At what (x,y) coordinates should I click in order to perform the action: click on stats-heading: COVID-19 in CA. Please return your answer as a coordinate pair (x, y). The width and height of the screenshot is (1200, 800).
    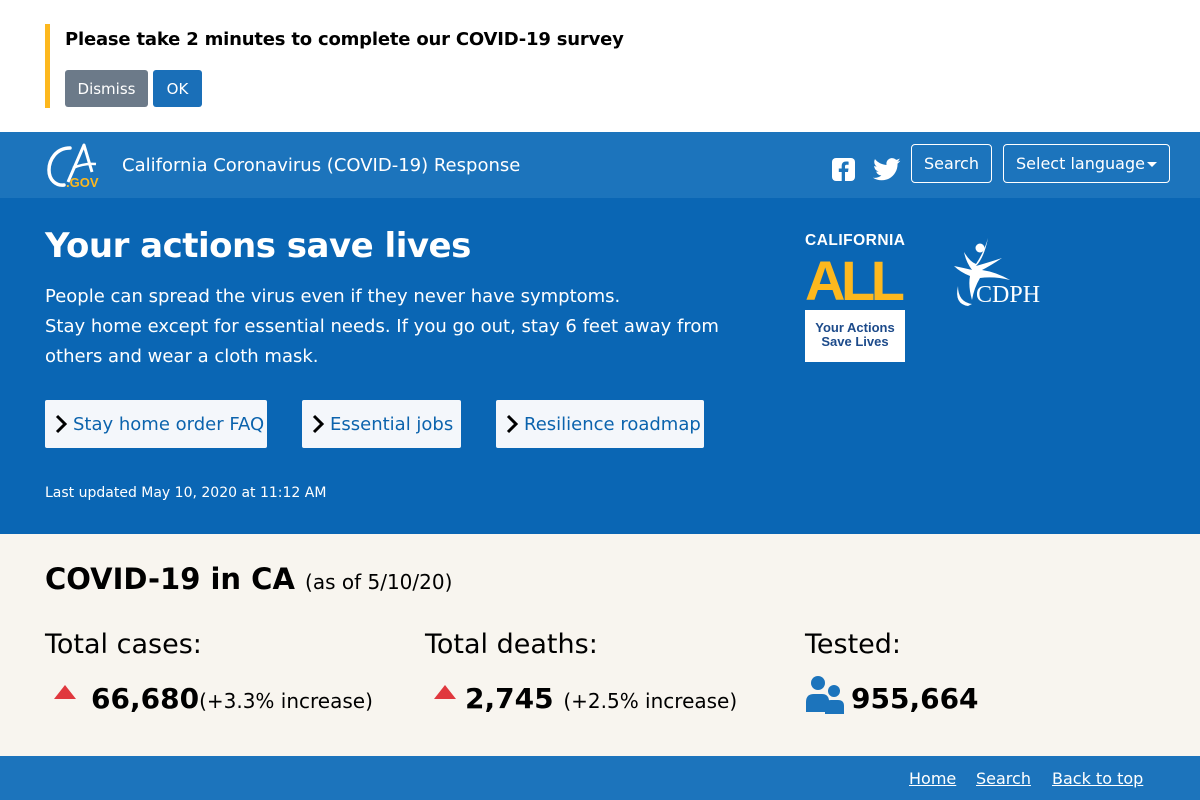
    Looking at the image, I should click on (170, 579).